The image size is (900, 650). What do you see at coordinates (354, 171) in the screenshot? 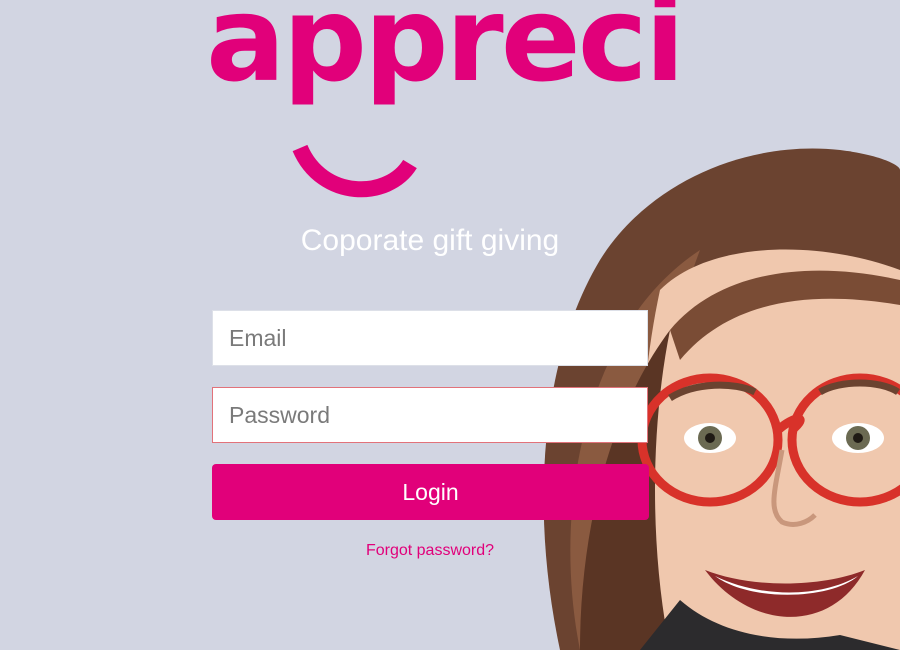
I see `logo-smile-icon` at bounding box center [354, 171].